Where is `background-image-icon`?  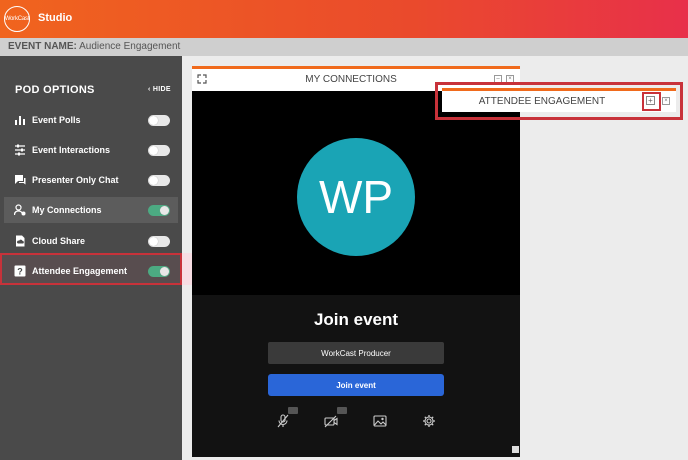
background-image-icon is located at coordinates (380, 421).